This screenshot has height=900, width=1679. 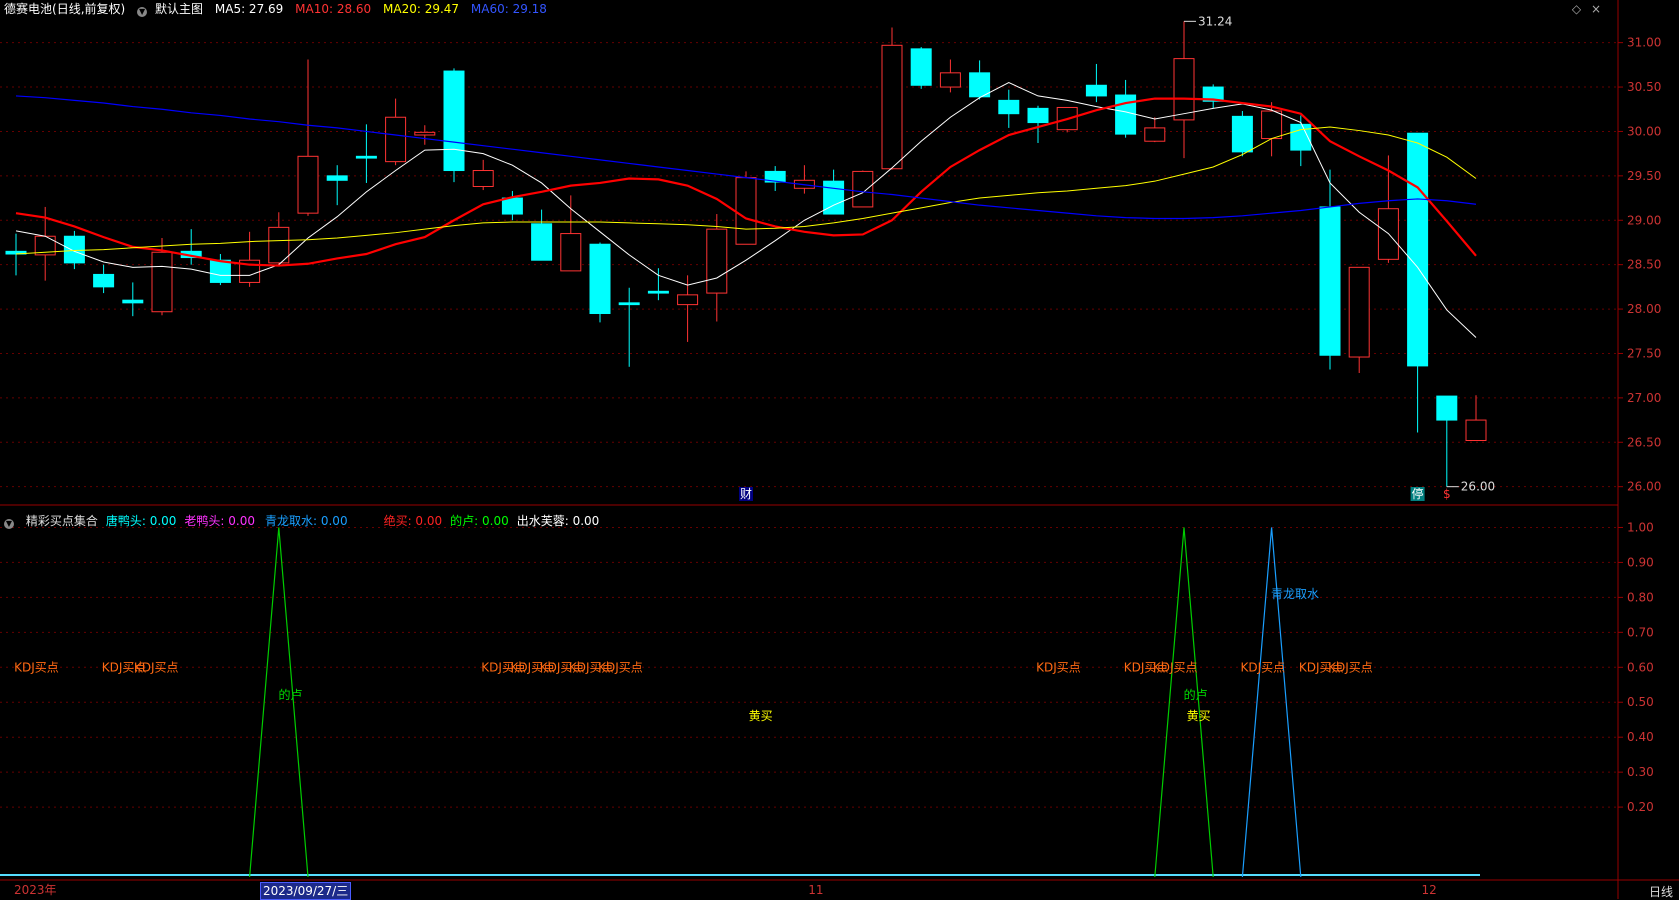 I want to click on main-chart-selector: 默认主图, so click(x=179, y=9).